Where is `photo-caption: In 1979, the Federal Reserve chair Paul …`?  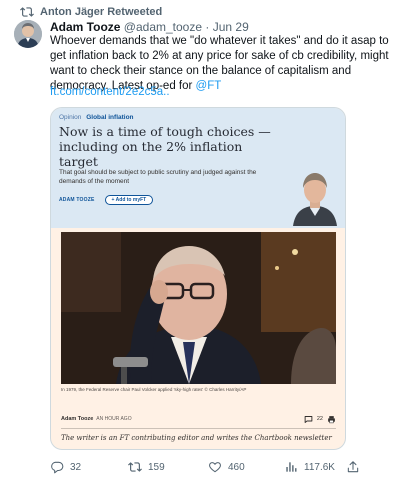 photo-caption: In 1979, the Federal Reserve chair Paul … is located at coordinates (154, 389).